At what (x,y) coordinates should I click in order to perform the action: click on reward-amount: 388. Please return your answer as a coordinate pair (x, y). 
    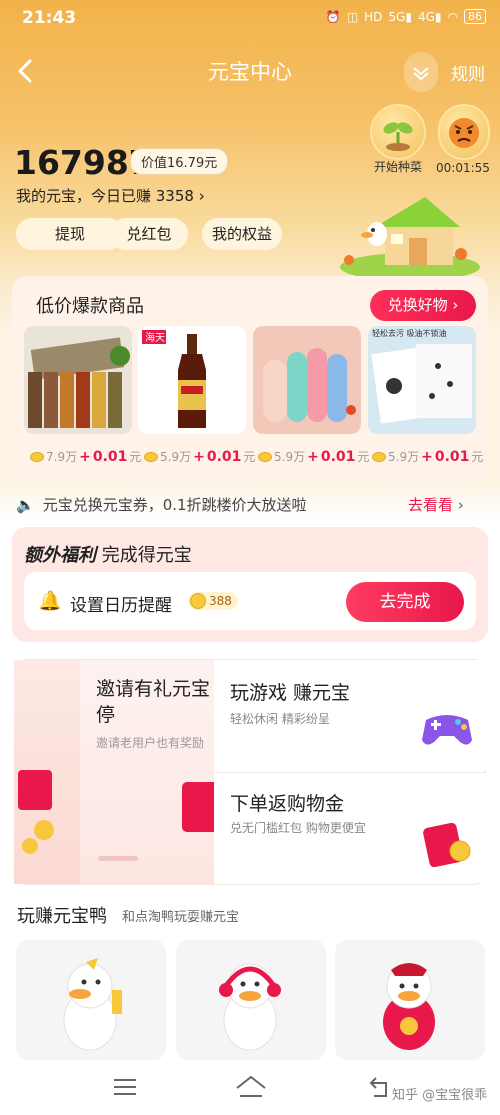
    Looking at the image, I should click on (220, 601).